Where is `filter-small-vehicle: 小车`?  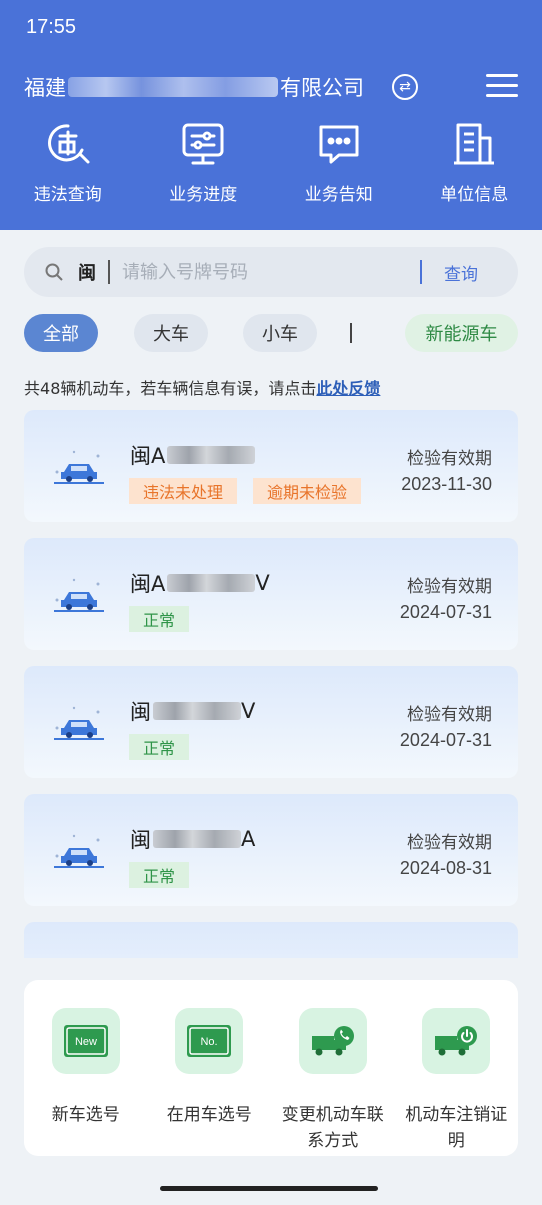 filter-small-vehicle: 小车 is located at coordinates (280, 333).